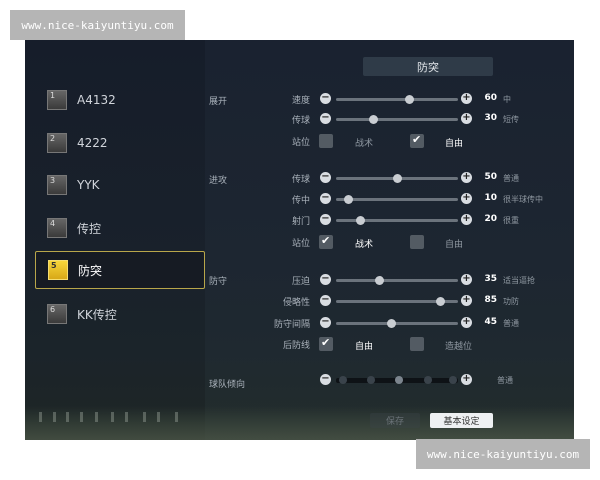  I want to click on team-name: KK传控, so click(97, 314).